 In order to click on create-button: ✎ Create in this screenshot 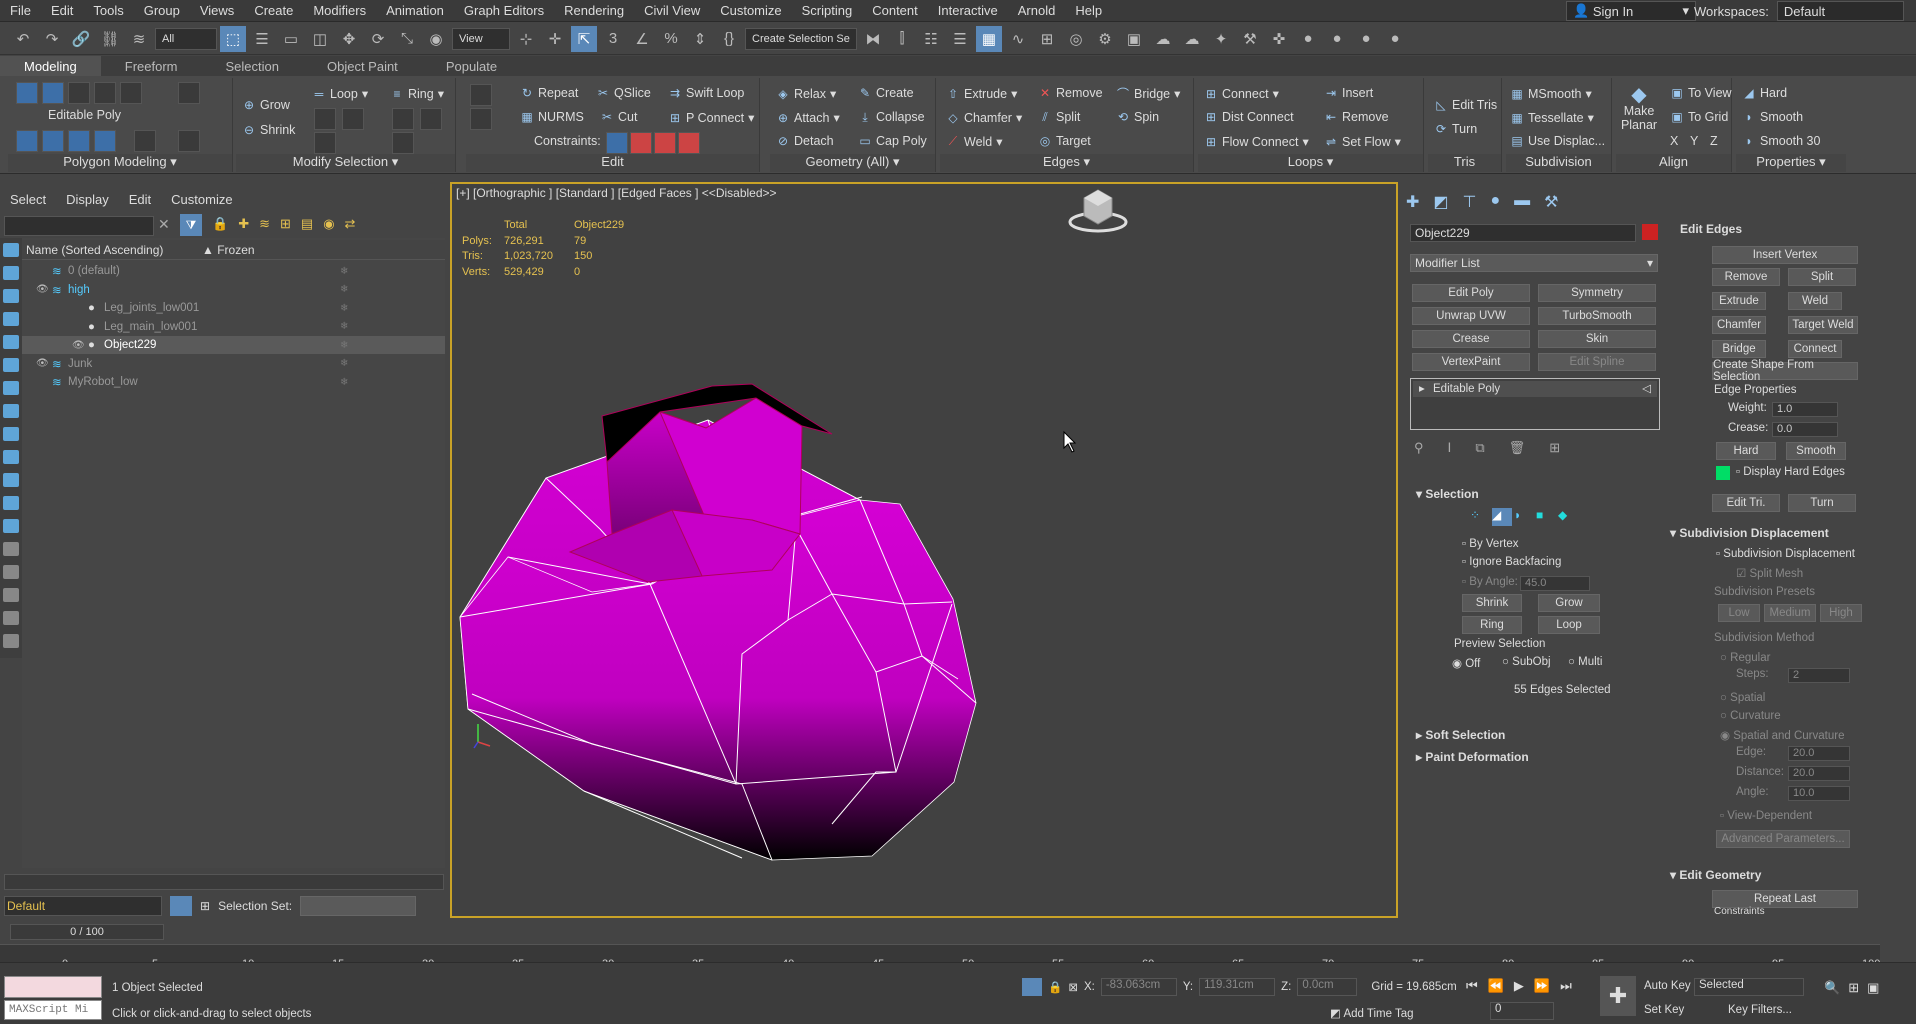, I will do `click(886, 93)`.